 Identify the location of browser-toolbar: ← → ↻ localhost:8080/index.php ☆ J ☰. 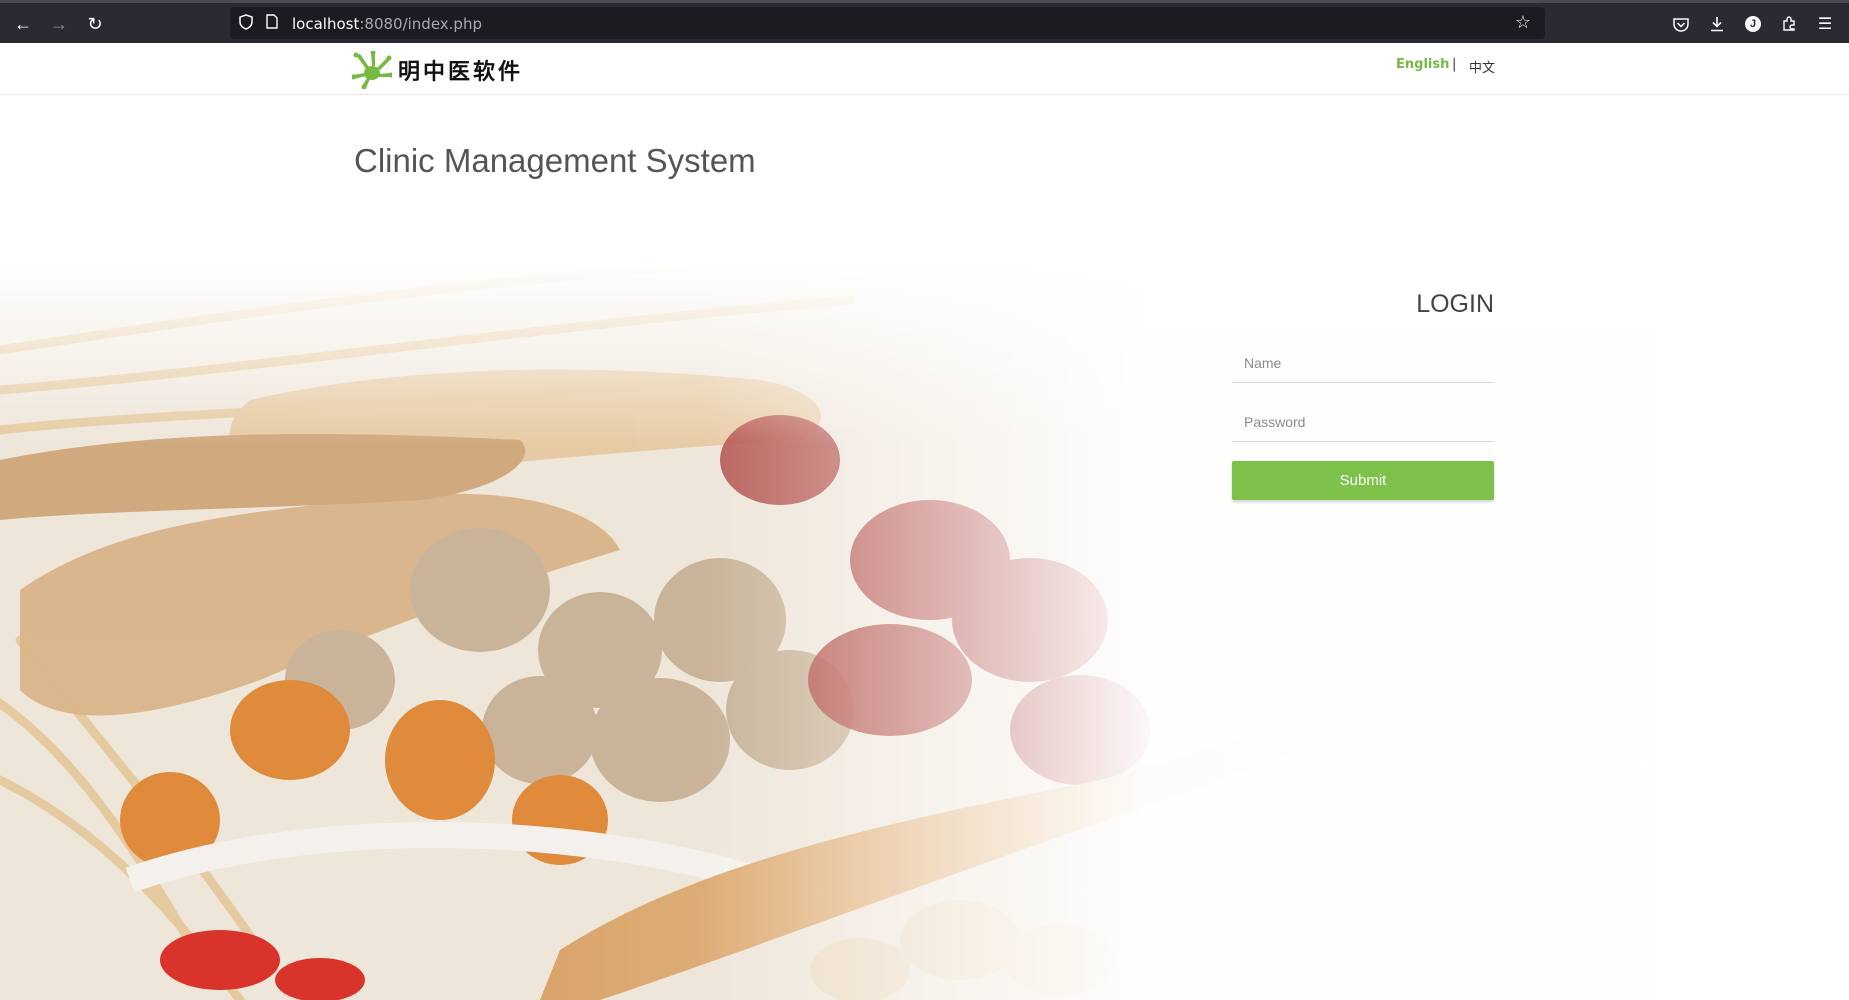
(924, 21).